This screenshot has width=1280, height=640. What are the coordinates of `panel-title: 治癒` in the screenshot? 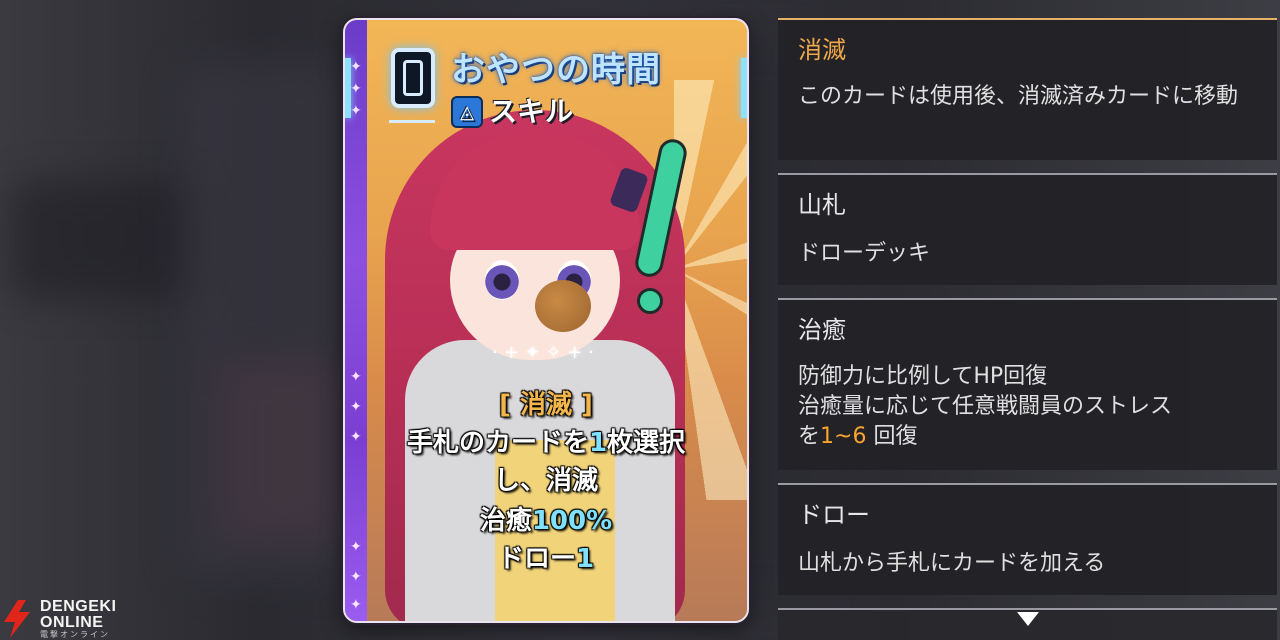 It's located at (822, 330).